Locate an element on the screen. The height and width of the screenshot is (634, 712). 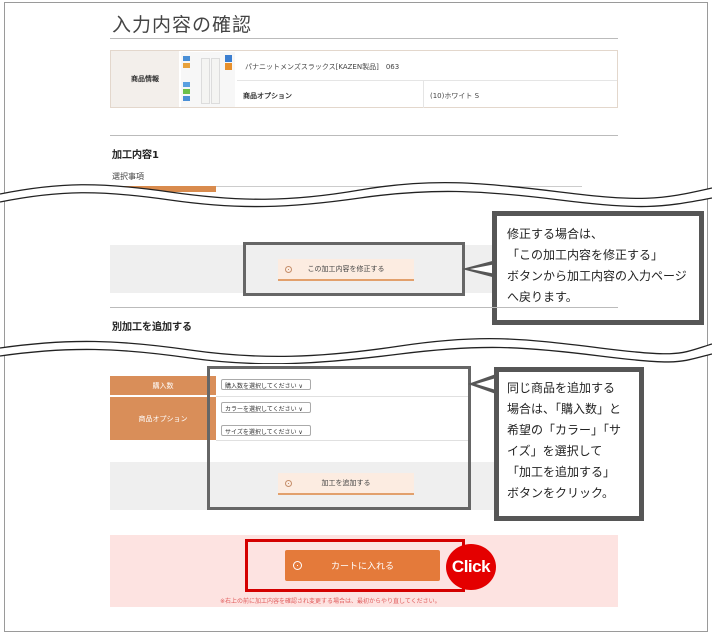
product-option-value: (10)ホワイト S is located at coordinates (455, 96).